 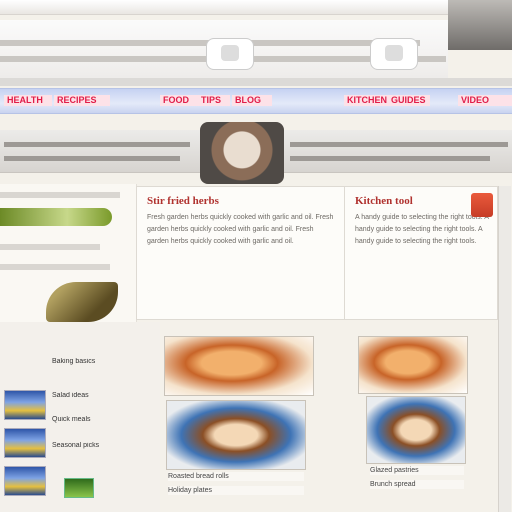 What do you see at coordinates (70, 396) in the screenshot?
I see `list-item: Salad ideas` at bounding box center [70, 396].